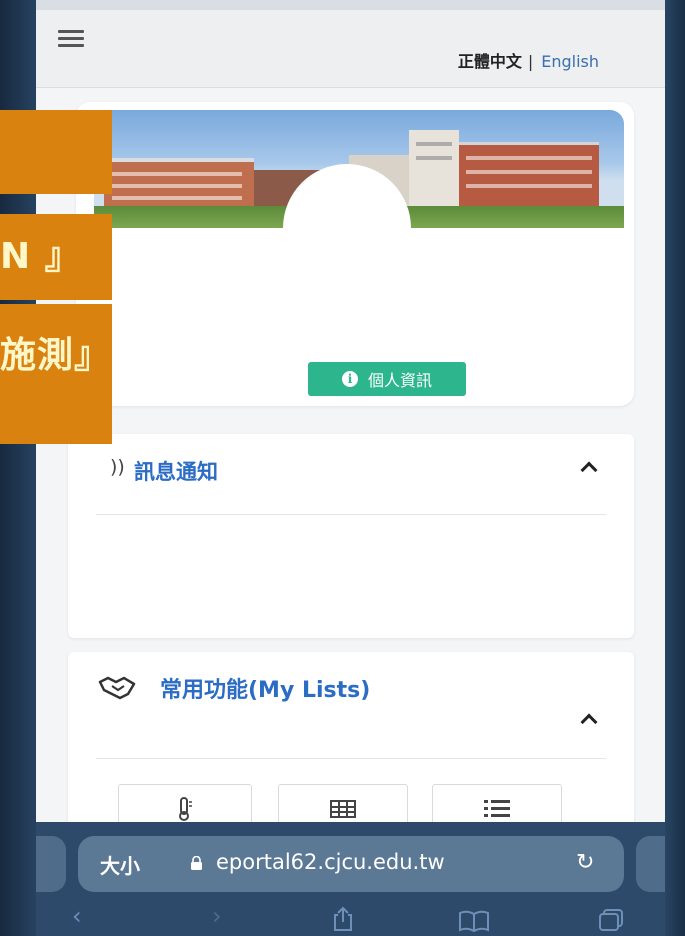  Describe the element at coordinates (350, 49) in the screenshot. I see `top-bar: 正體中文 | English` at that location.